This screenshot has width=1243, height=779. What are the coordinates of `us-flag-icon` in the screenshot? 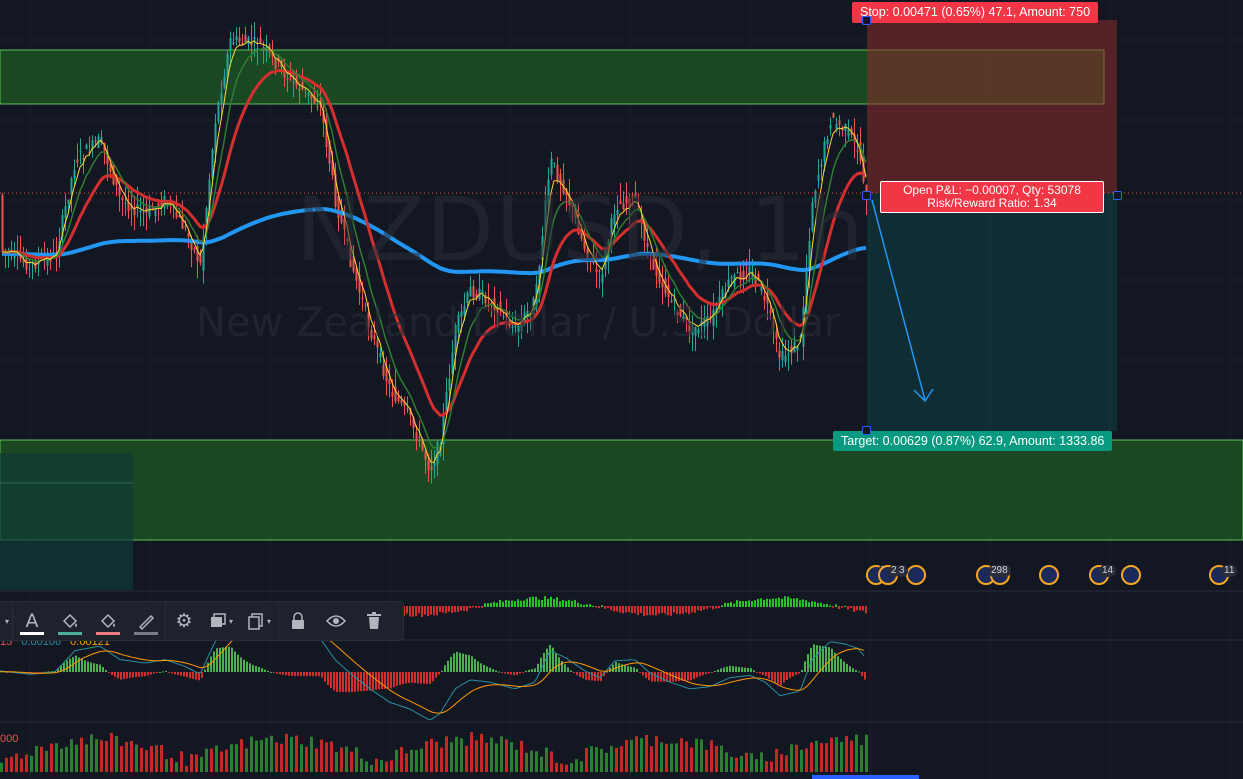 It's located at (1131, 575).